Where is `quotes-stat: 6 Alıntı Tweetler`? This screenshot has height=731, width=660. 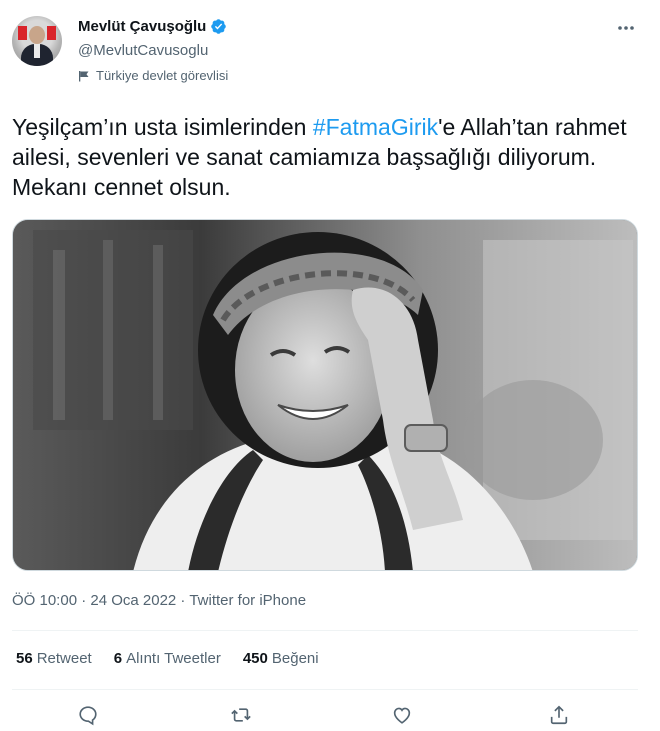 quotes-stat: 6 Alıntı Tweetler is located at coordinates (167, 658).